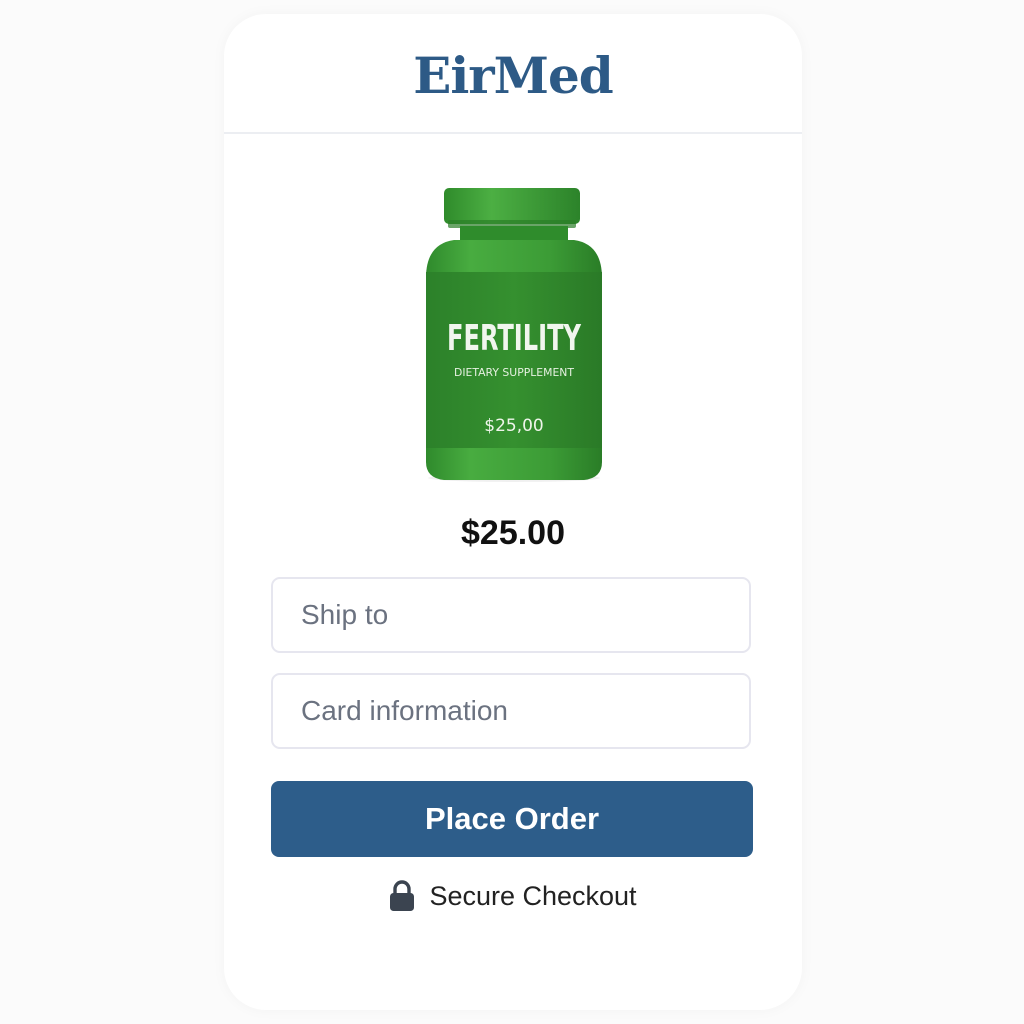 This screenshot has width=1024, height=1024. I want to click on ship-to-input, so click(511, 615).